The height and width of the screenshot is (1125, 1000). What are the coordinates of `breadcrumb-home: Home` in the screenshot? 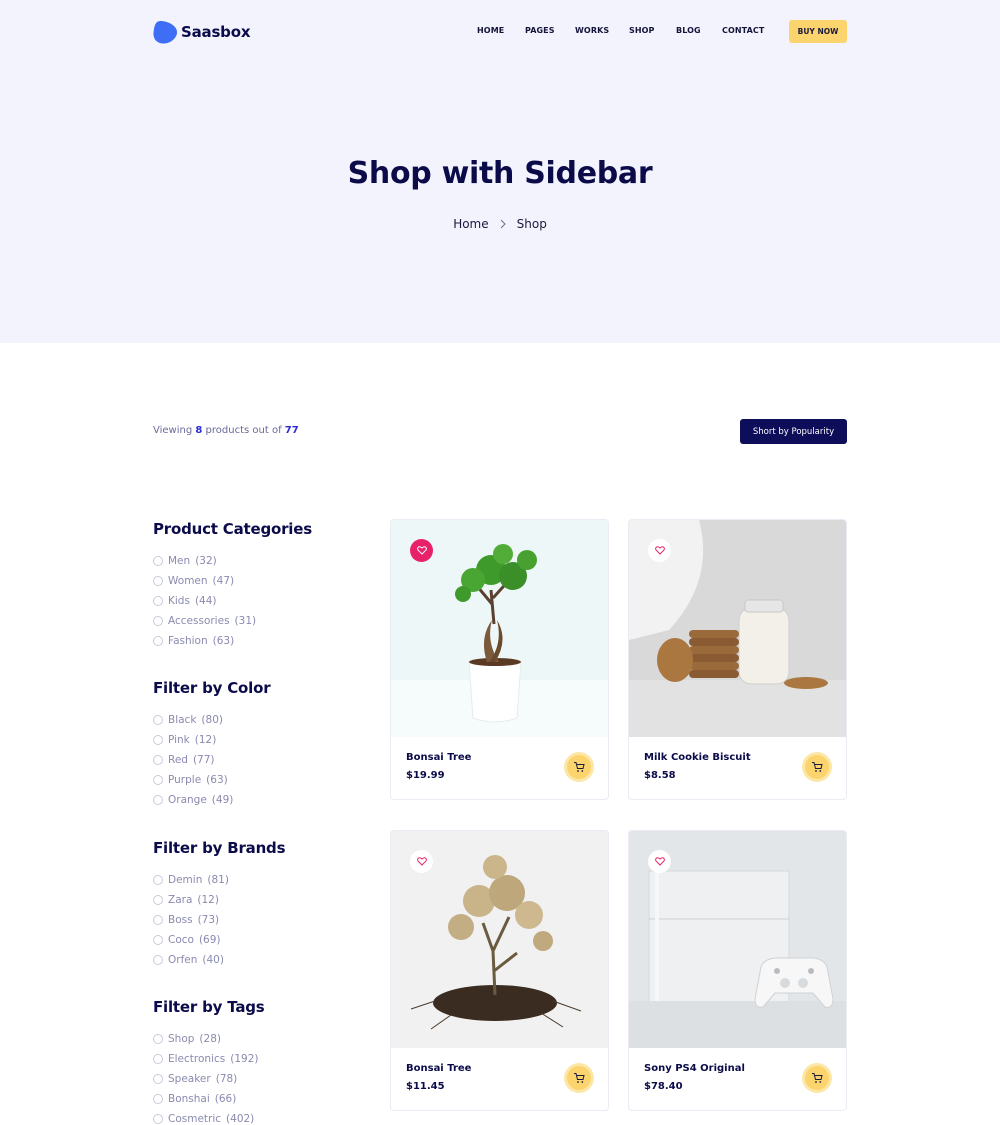 It's located at (470, 224).